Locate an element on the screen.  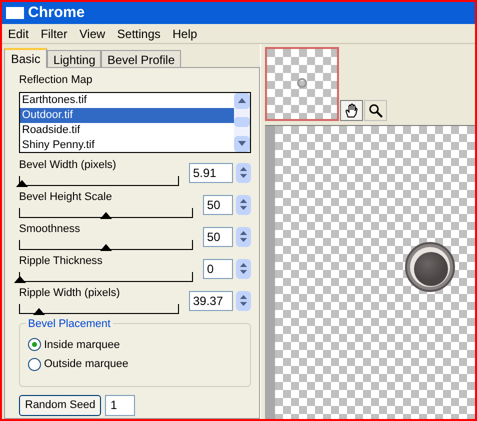
list-item: Roadside.tif is located at coordinates (127, 130).